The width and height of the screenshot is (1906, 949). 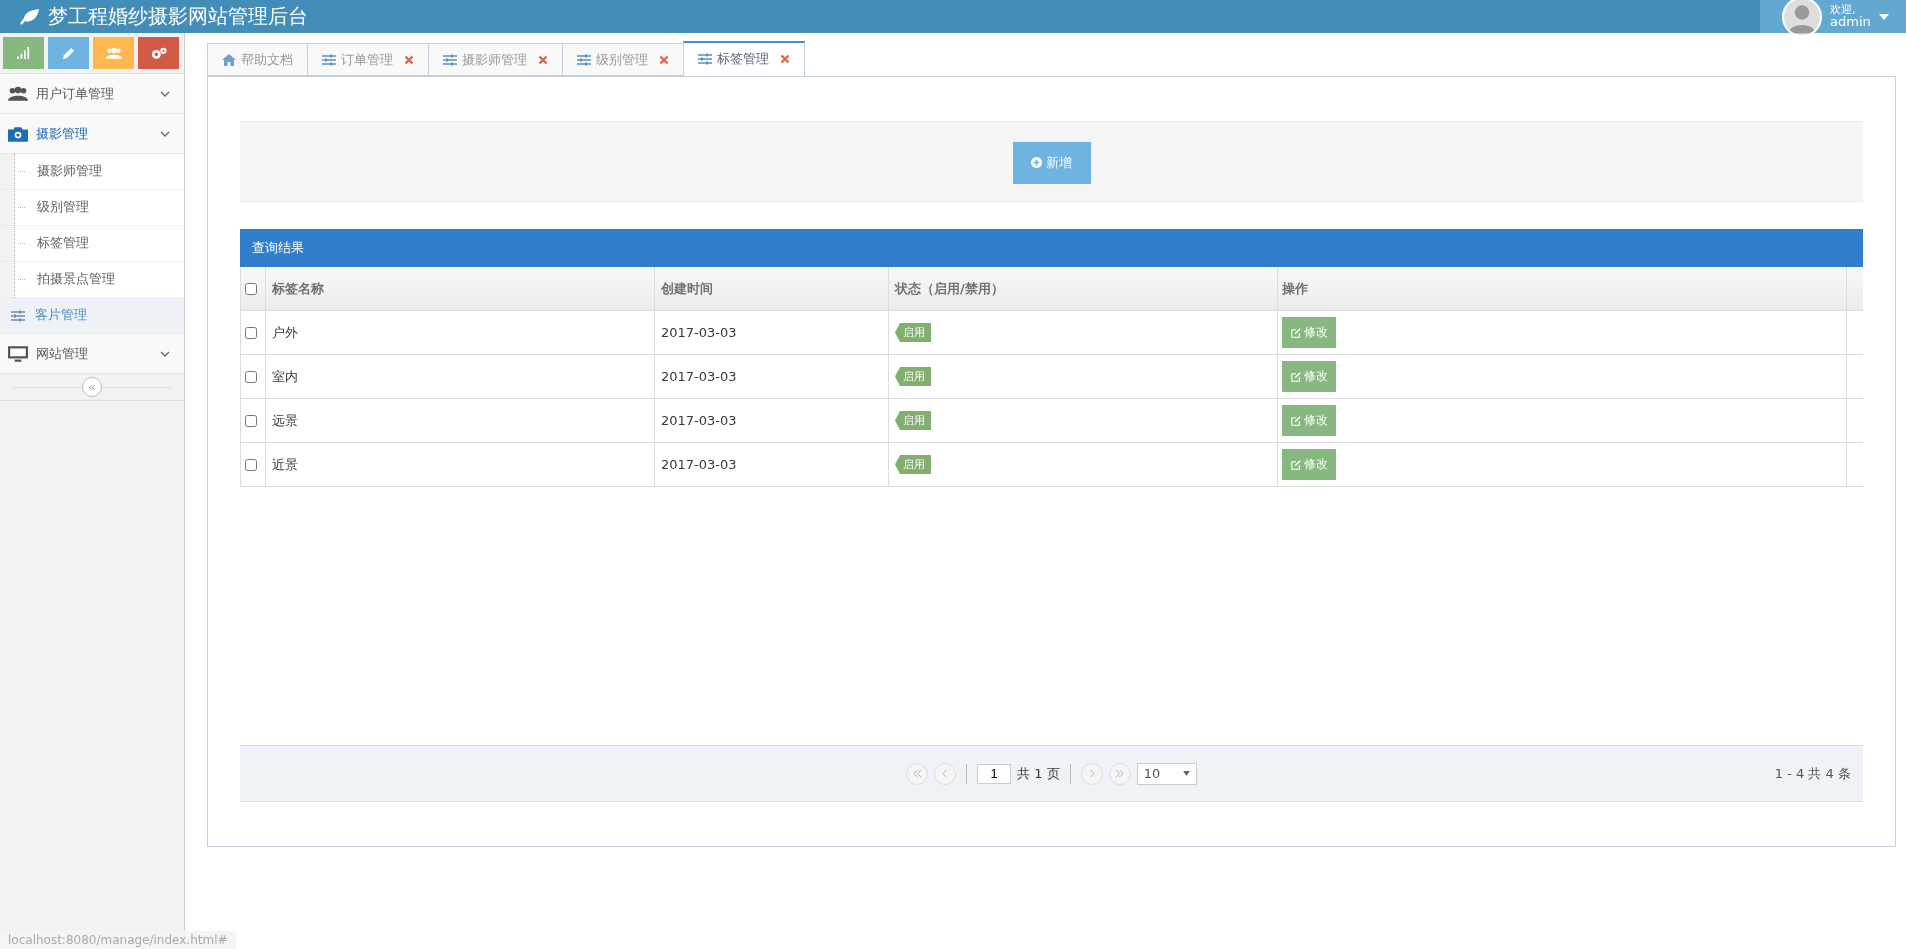 What do you see at coordinates (92, 134) in the screenshot?
I see `menu-item: 摄影管理` at bounding box center [92, 134].